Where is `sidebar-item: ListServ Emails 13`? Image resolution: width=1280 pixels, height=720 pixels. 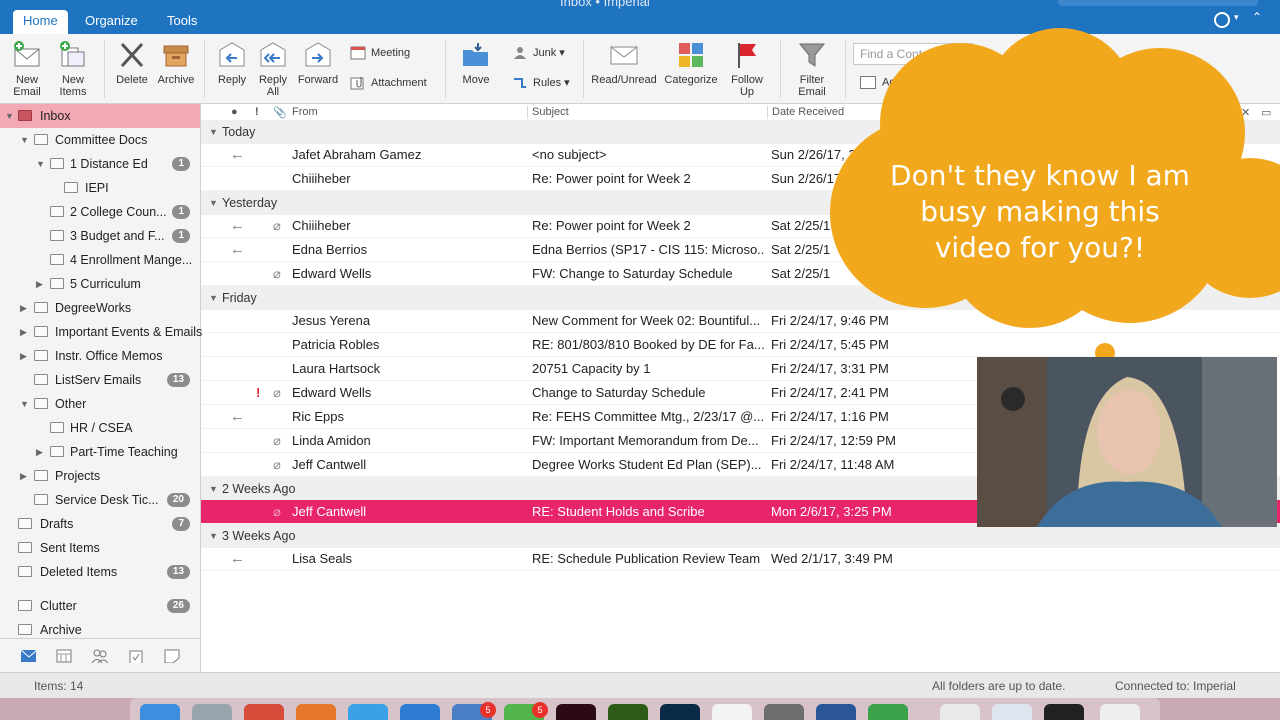 sidebar-item: ListServ Emails 13 is located at coordinates (100, 380).